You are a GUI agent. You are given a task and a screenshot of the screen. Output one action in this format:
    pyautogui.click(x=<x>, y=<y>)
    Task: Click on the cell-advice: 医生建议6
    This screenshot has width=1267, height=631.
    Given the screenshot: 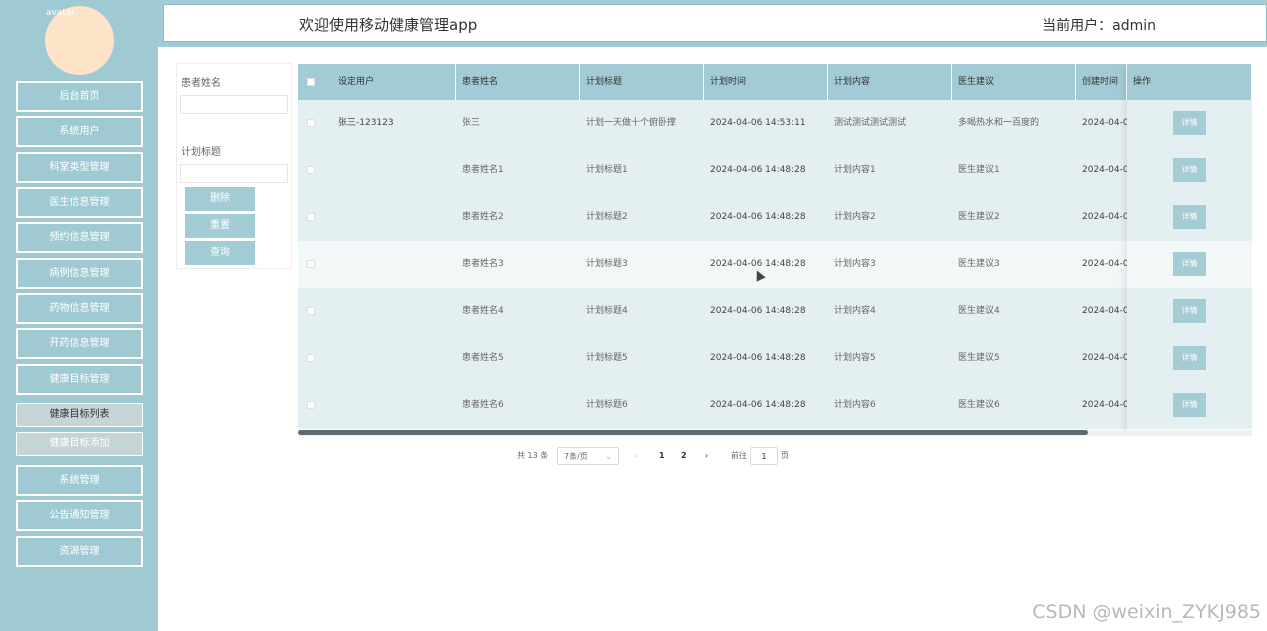 What is the action you would take?
    pyautogui.click(x=979, y=405)
    